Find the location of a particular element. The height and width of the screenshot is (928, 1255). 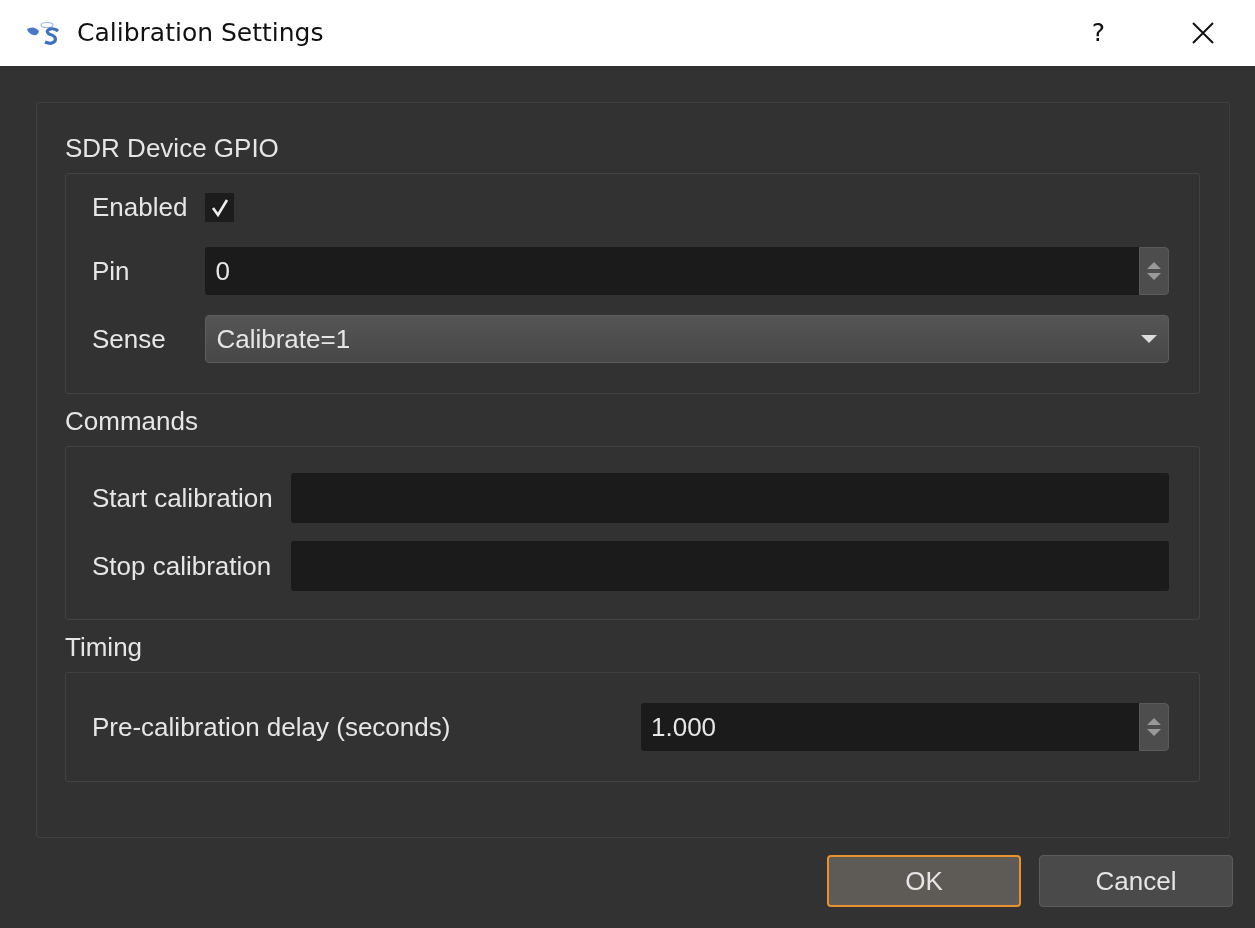

field-label: Pin is located at coordinates (111, 271).